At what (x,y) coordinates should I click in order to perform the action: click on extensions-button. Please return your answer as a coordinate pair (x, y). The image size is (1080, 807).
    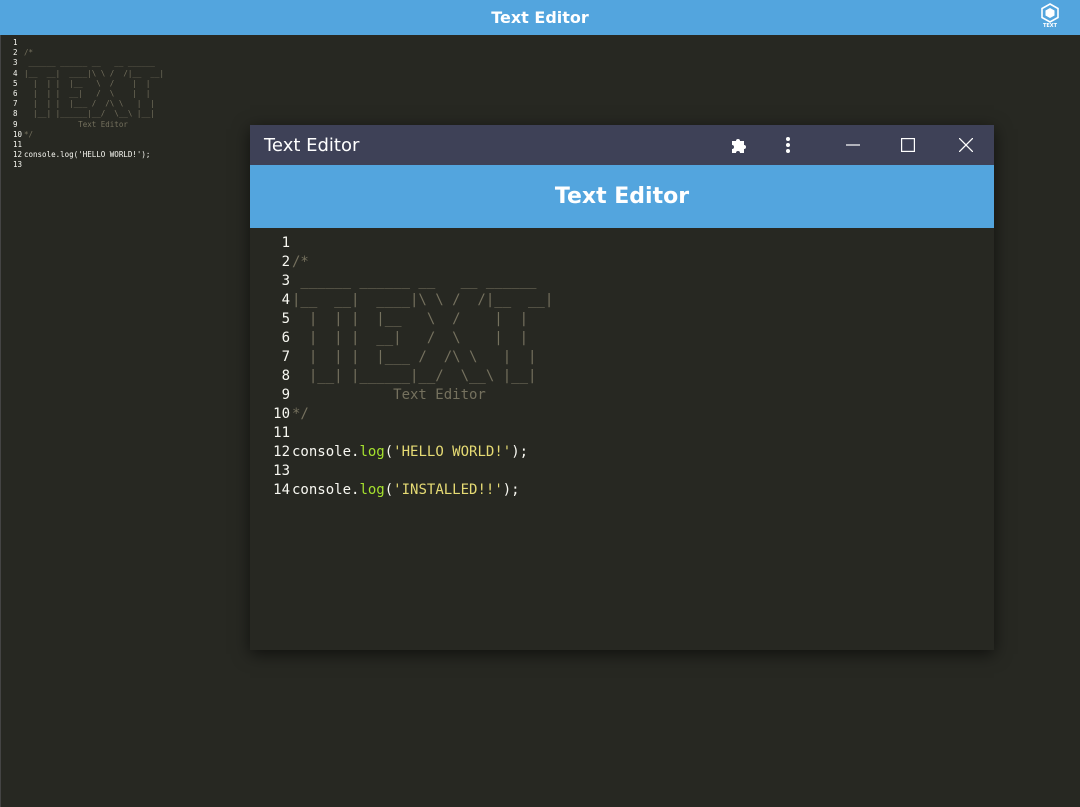
    Looking at the image, I should click on (739, 145).